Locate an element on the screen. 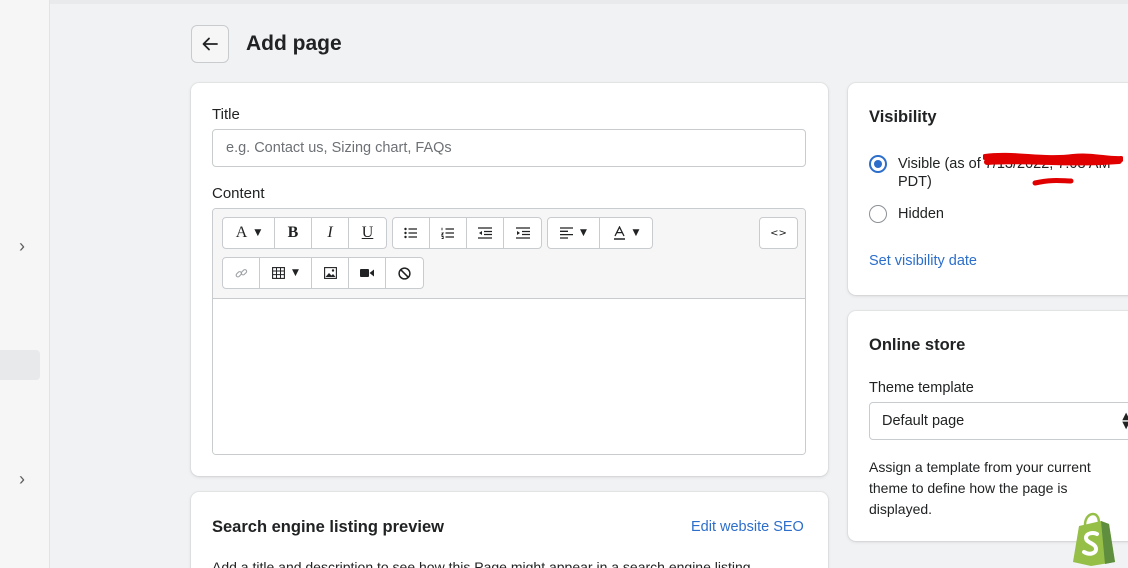 Image resolution: width=1128 pixels, height=568 pixels. visibility-heading: Visibility is located at coordinates (903, 117).